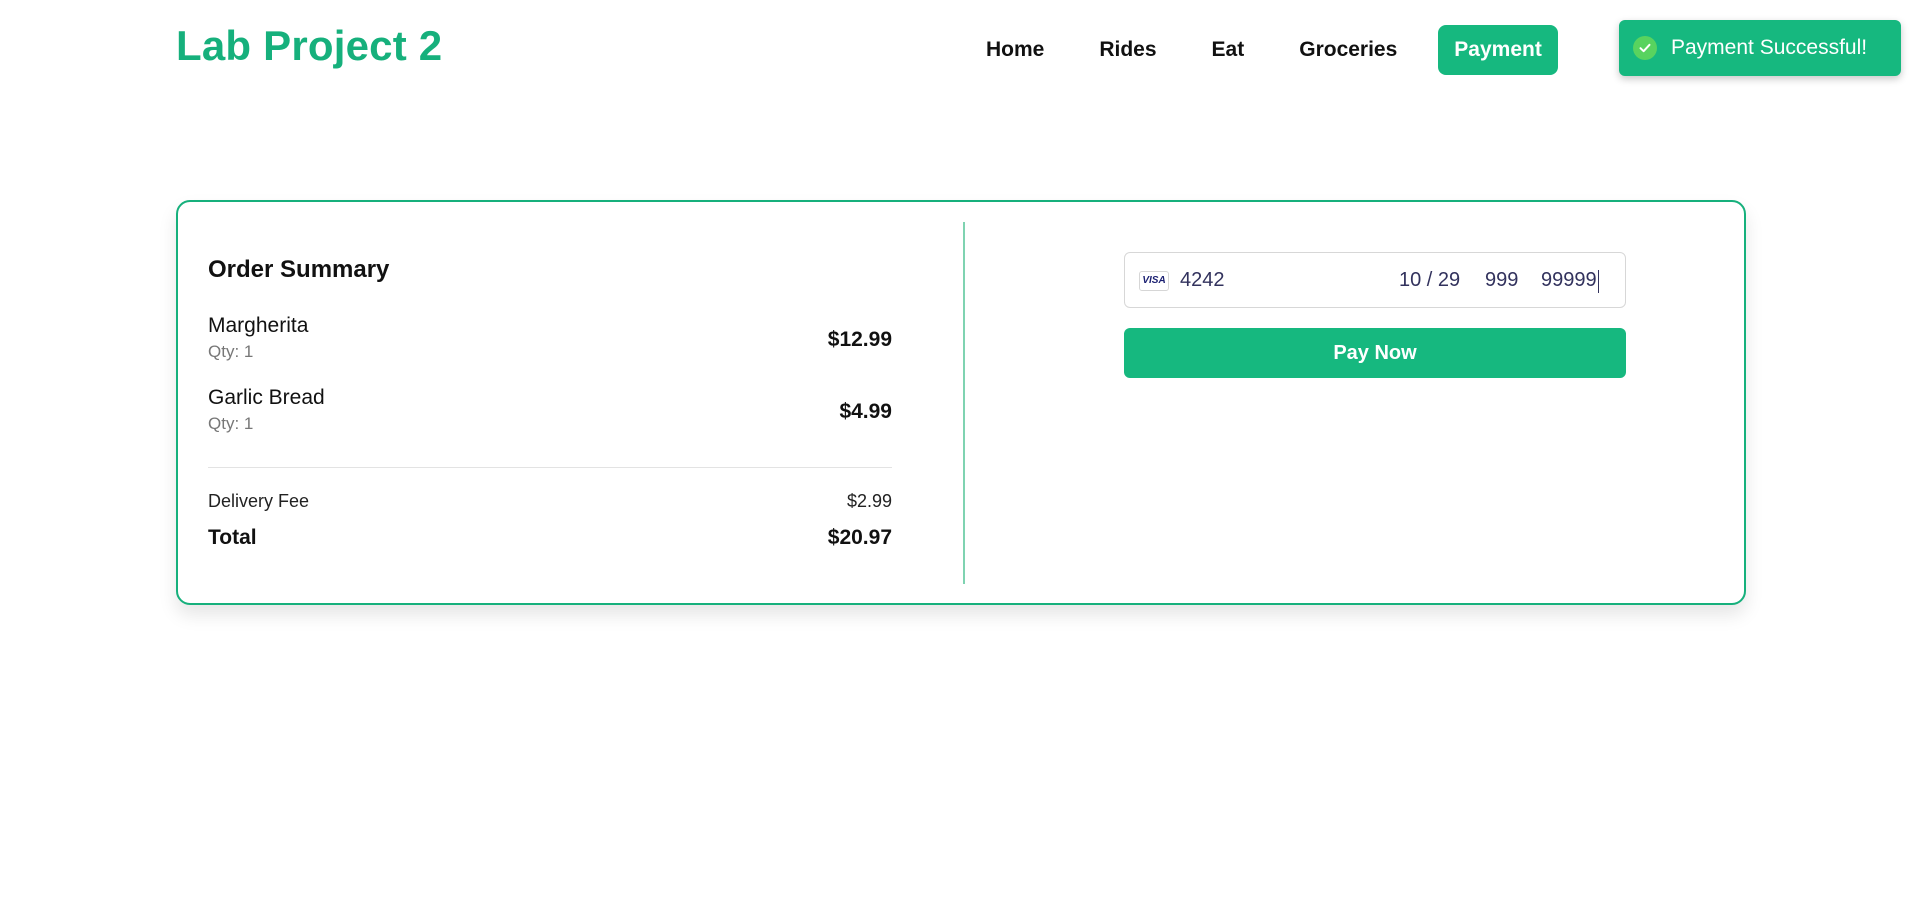  What do you see at coordinates (550, 345) in the screenshot?
I see `order-item: Margherita Qty: 1 $12.99` at bounding box center [550, 345].